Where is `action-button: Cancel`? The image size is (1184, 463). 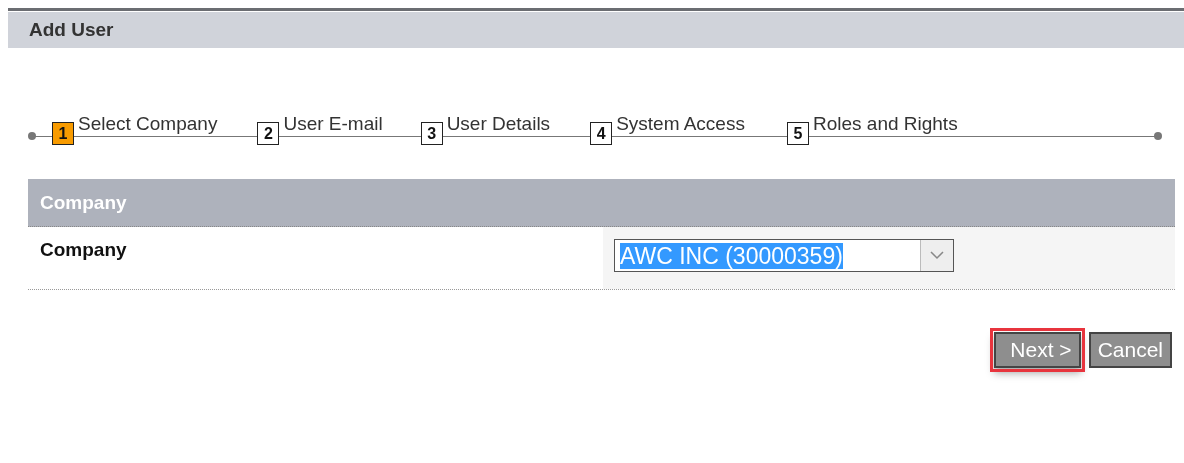
action-button: Cancel is located at coordinates (1130, 350).